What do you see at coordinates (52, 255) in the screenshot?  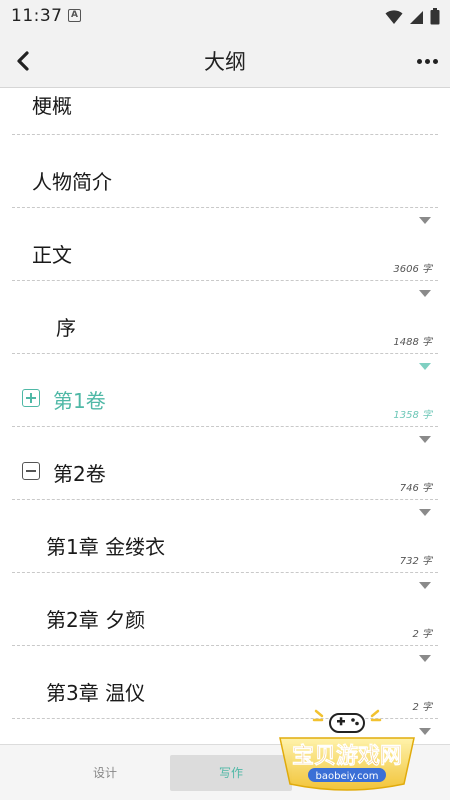 I see `outline-item-label: 正文` at bounding box center [52, 255].